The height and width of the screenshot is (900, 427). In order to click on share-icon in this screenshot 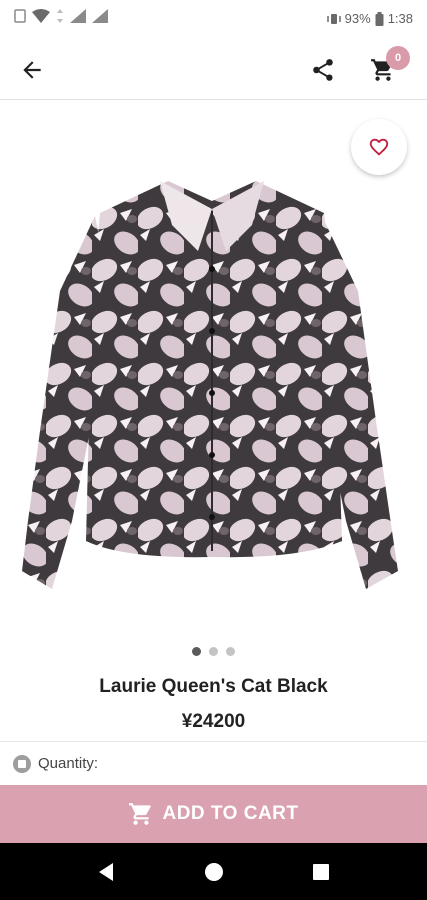, I will do `click(323, 70)`.